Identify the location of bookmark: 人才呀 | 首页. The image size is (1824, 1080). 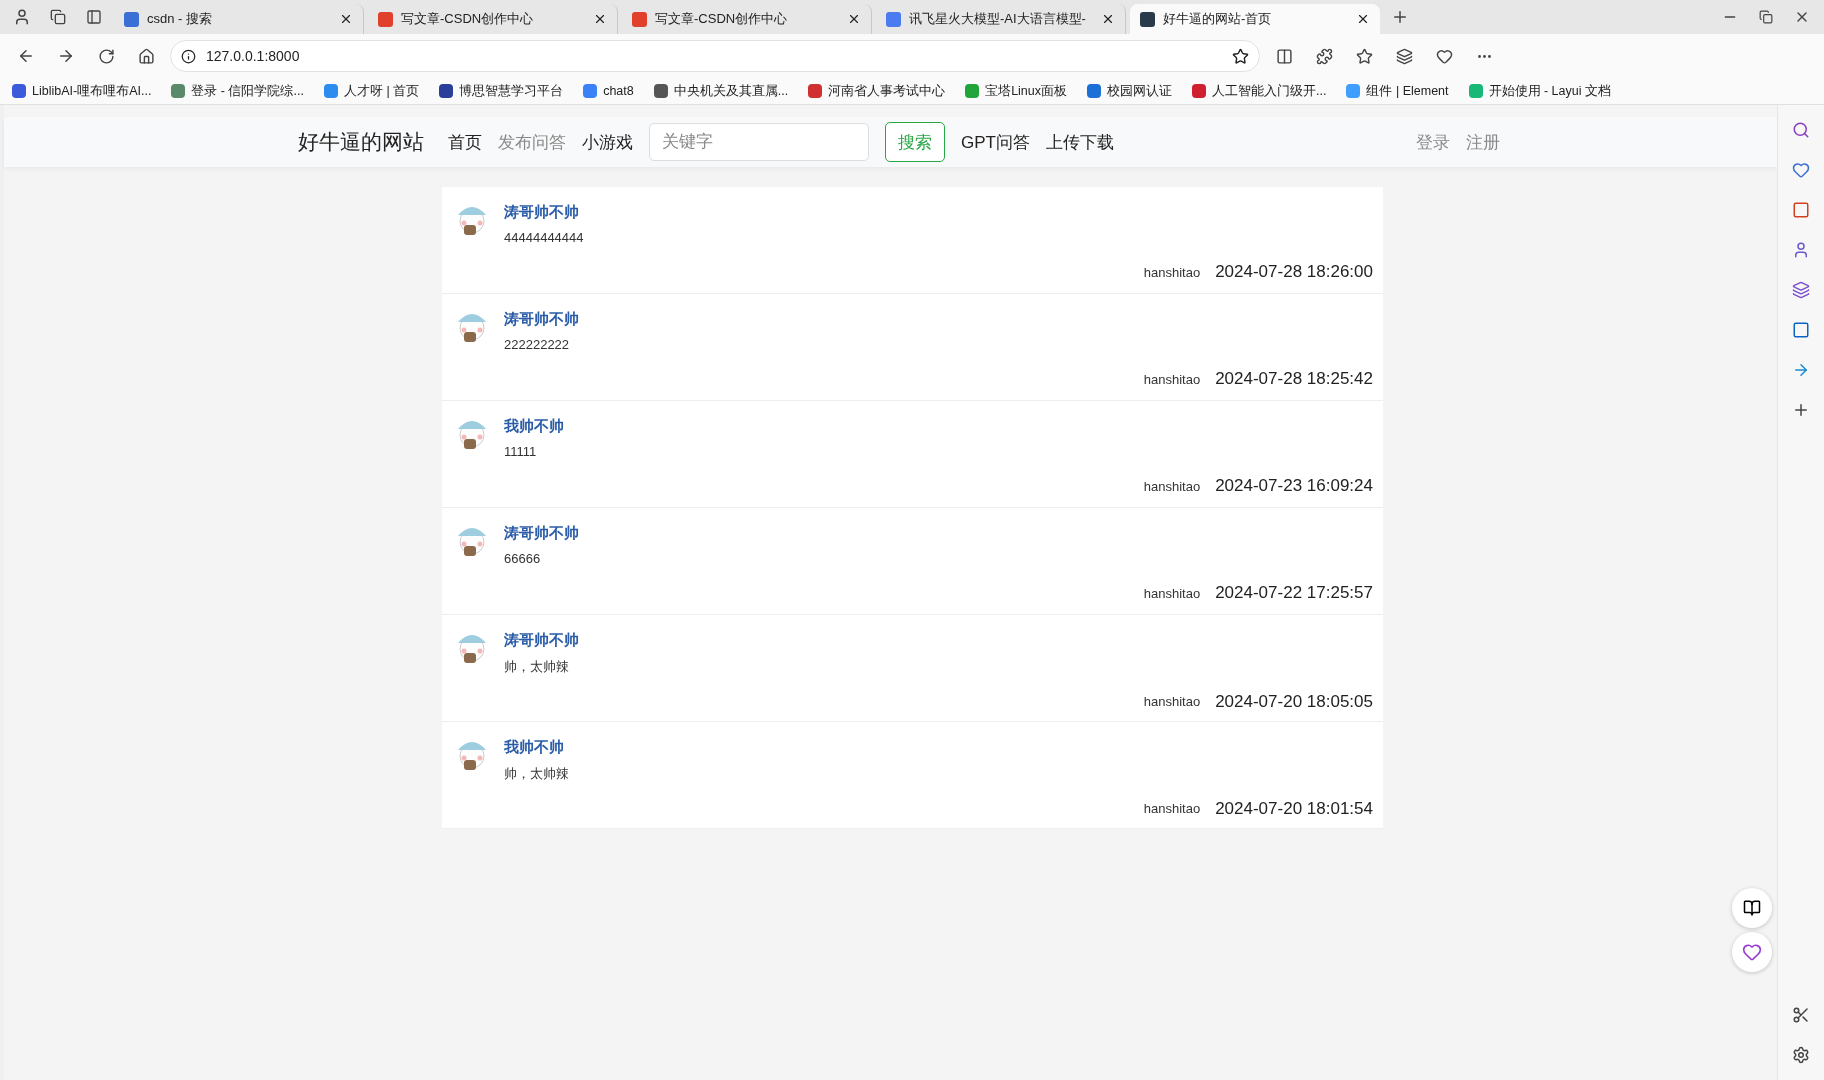
(371, 91).